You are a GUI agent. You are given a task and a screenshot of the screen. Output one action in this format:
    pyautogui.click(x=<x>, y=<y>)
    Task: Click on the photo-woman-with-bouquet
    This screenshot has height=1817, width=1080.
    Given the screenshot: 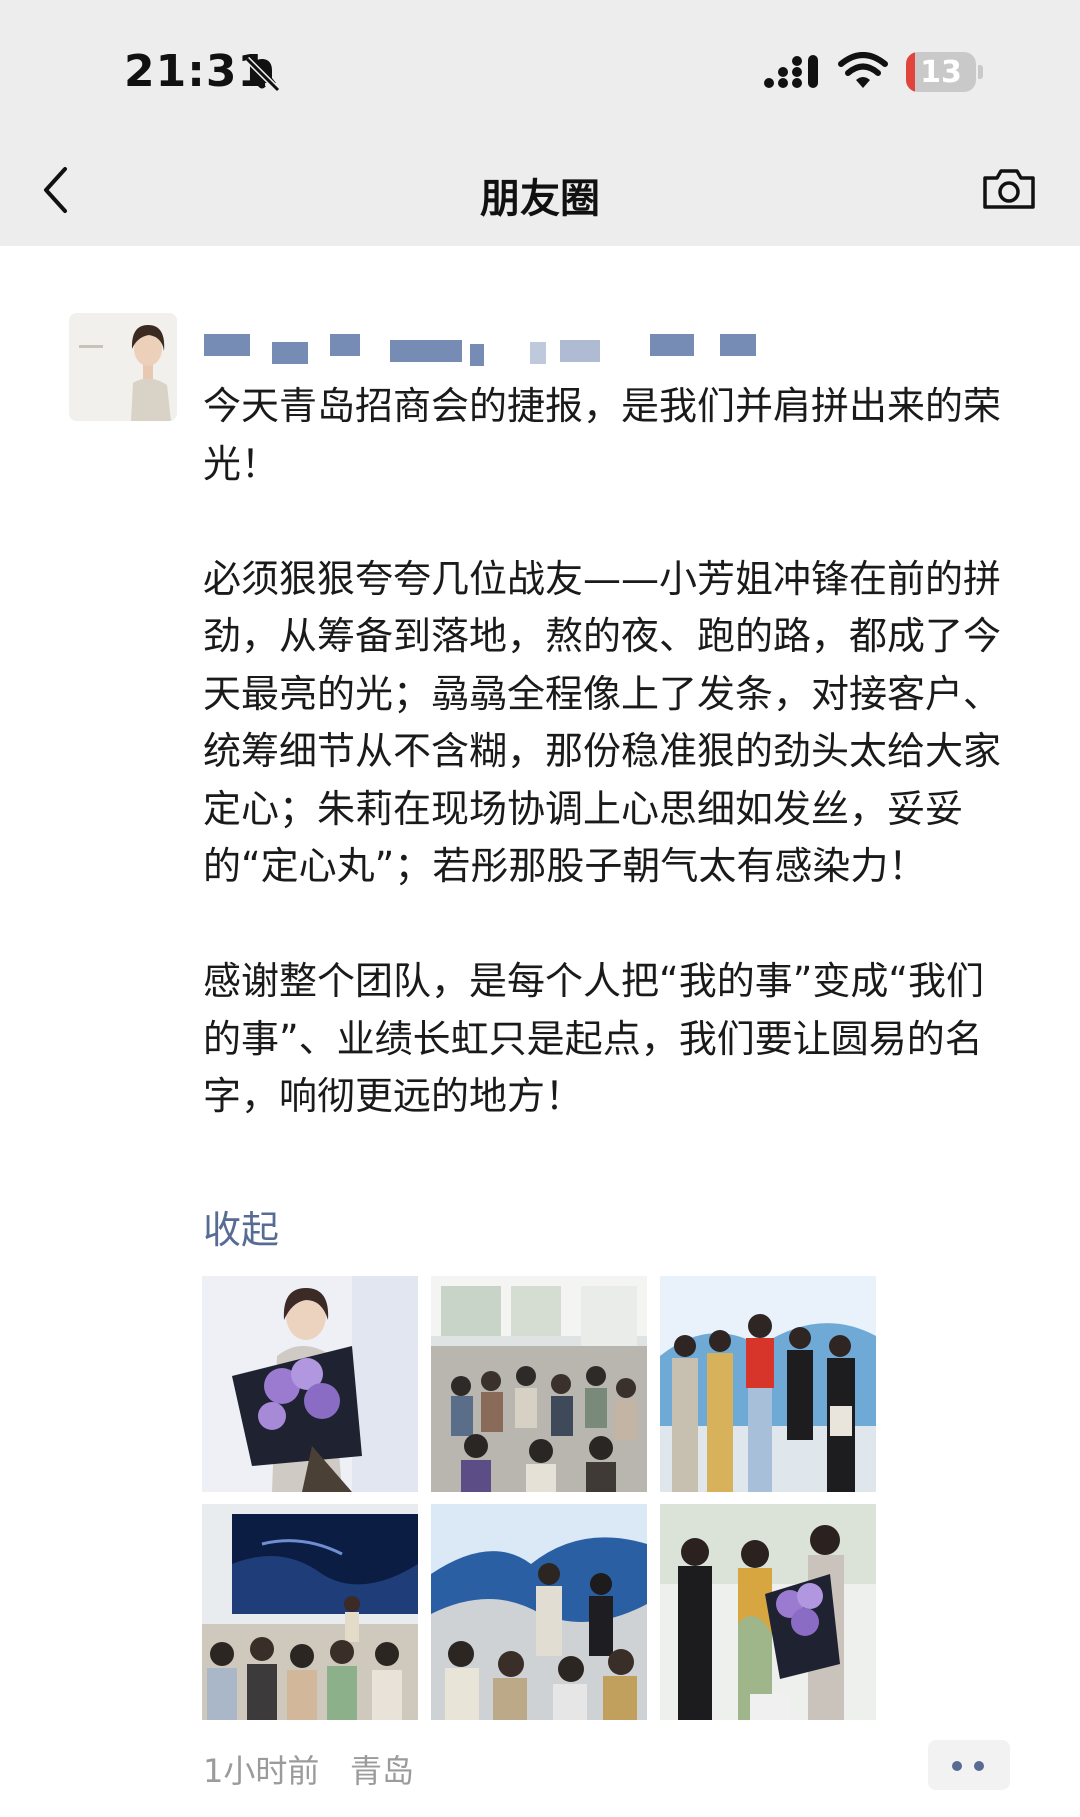 What is the action you would take?
    pyautogui.click(x=310, y=1384)
    